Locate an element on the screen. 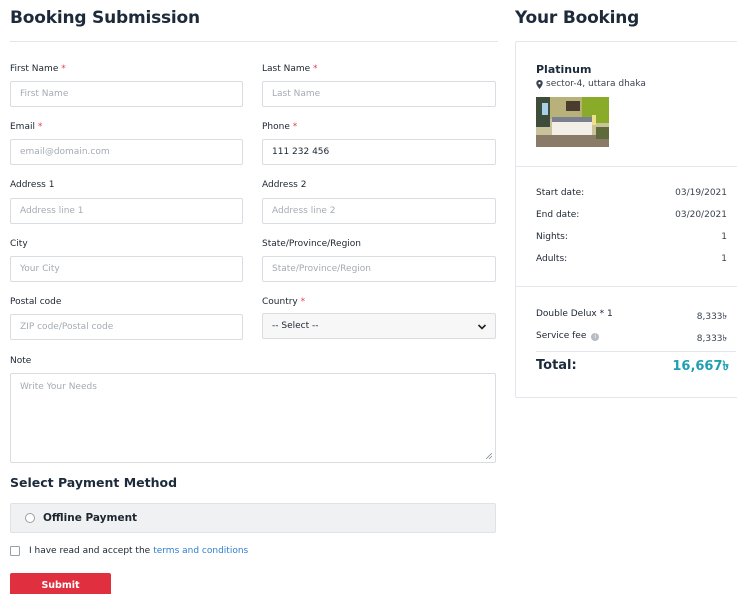  start-date-value: 03/19/2021 is located at coordinates (701, 193).